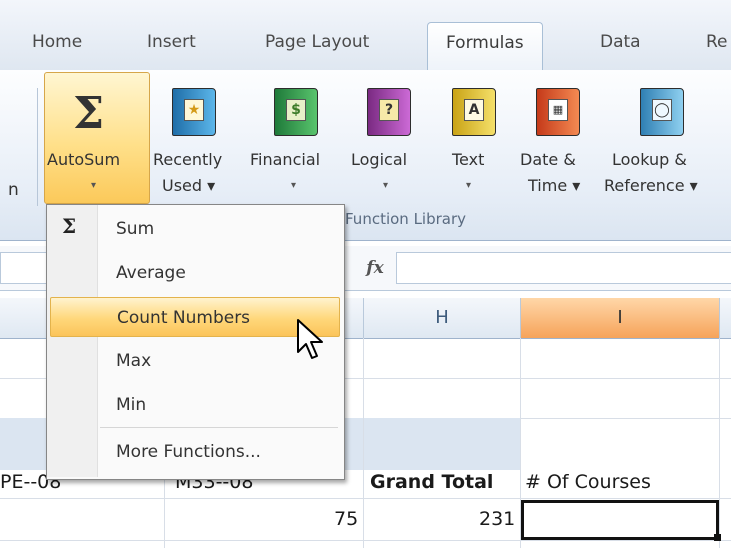 The width and height of the screenshot is (731, 548). Describe the element at coordinates (93, 185) in the screenshot. I see `autosum-dropdown-arrow: ▾` at that location.